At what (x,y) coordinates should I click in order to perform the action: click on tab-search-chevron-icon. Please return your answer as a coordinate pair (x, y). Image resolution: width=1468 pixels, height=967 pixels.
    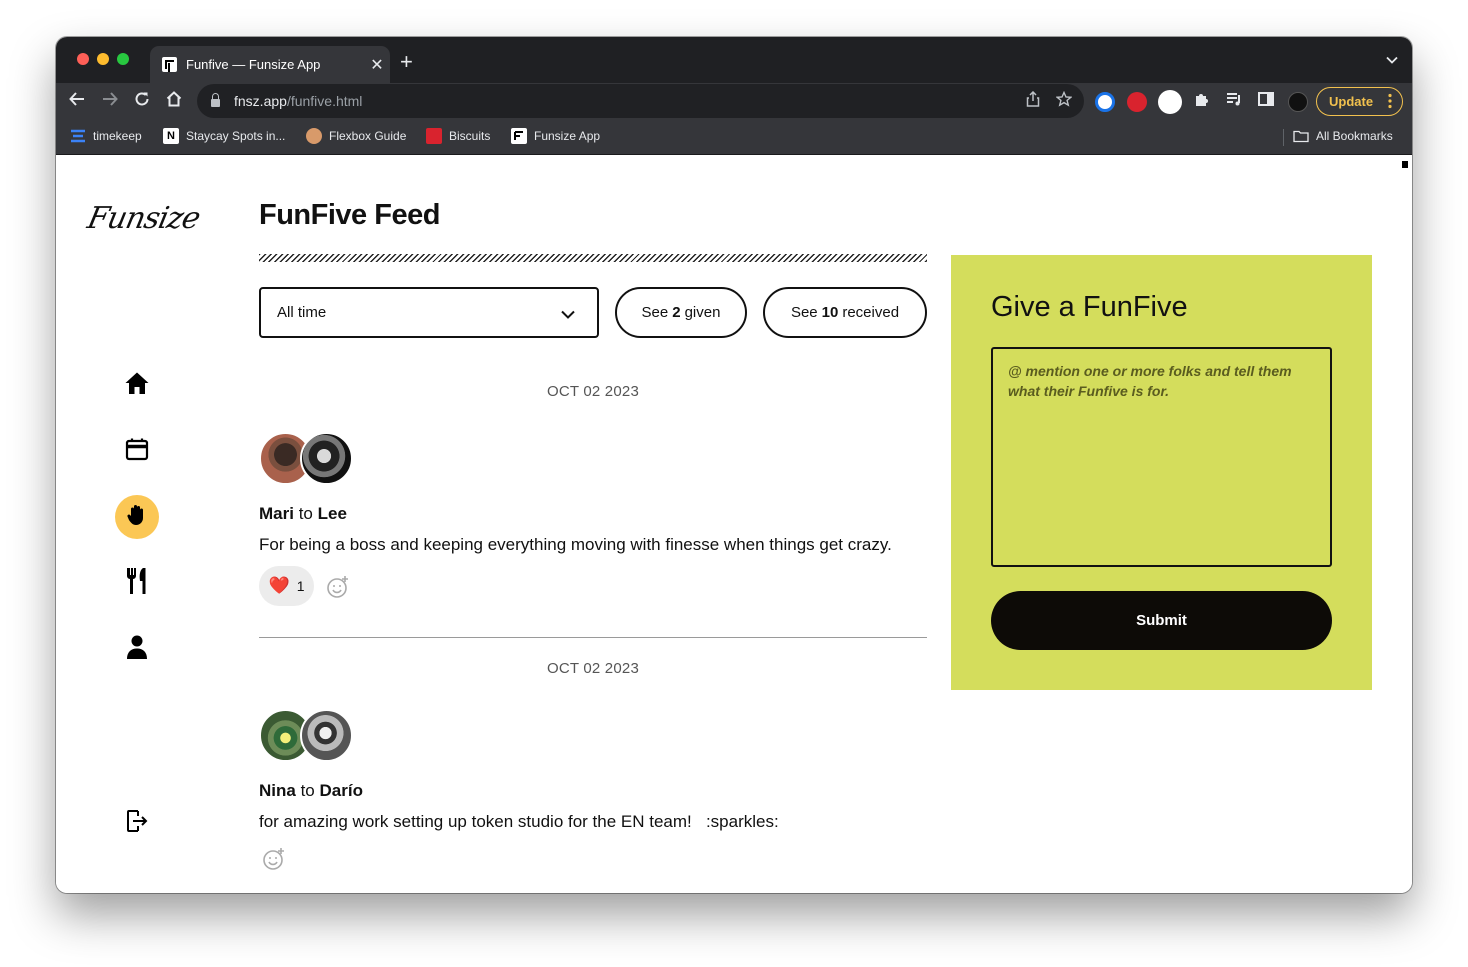
    Looking at the image, I should click on (1392, 59).